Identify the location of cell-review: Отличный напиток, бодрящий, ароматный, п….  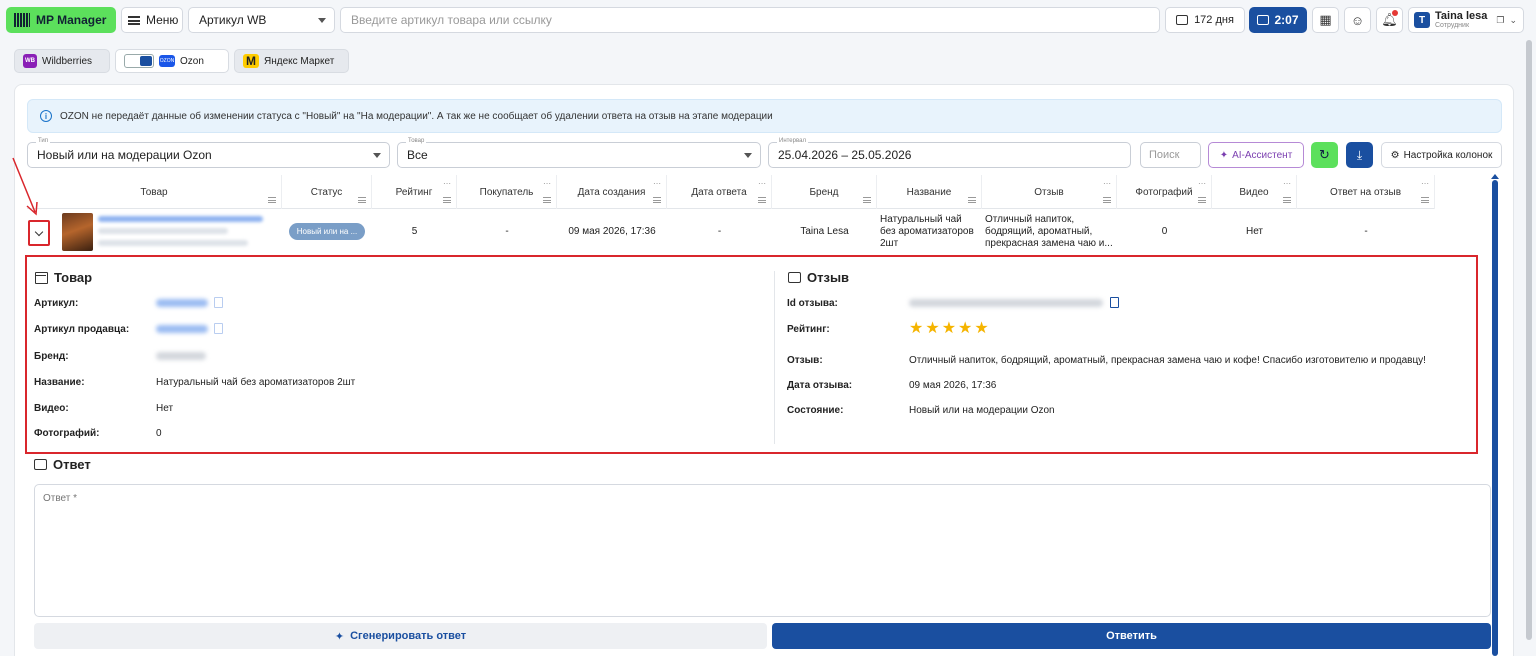
(1049, 231).